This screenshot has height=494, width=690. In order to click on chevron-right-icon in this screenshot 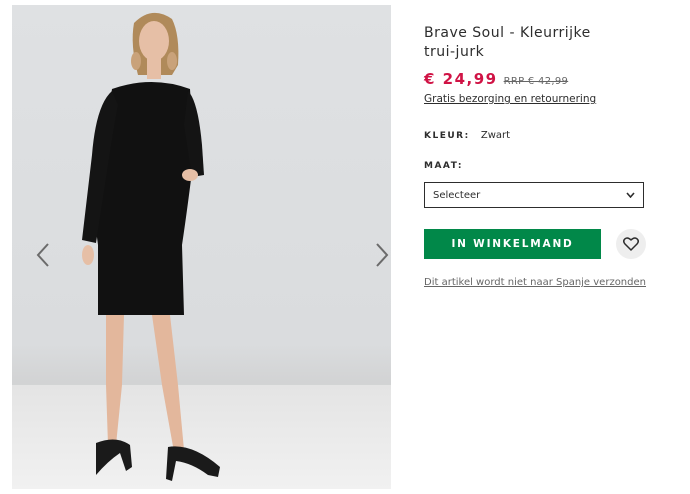, I will do `click(382, 255)`.